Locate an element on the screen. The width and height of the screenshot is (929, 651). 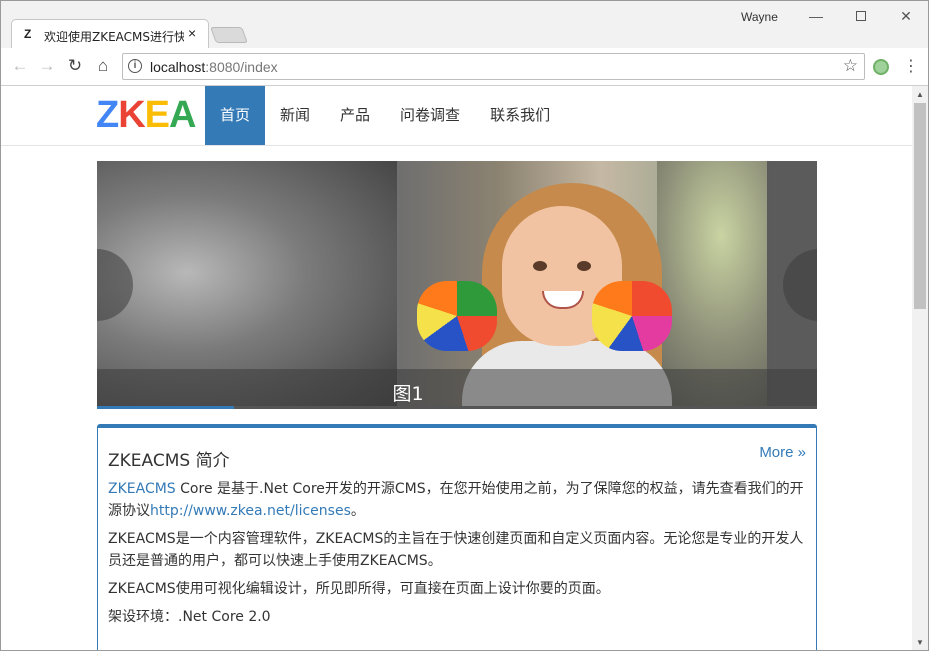
zkeacms-link: ZKEACMS is located at coordinates (142, 489).